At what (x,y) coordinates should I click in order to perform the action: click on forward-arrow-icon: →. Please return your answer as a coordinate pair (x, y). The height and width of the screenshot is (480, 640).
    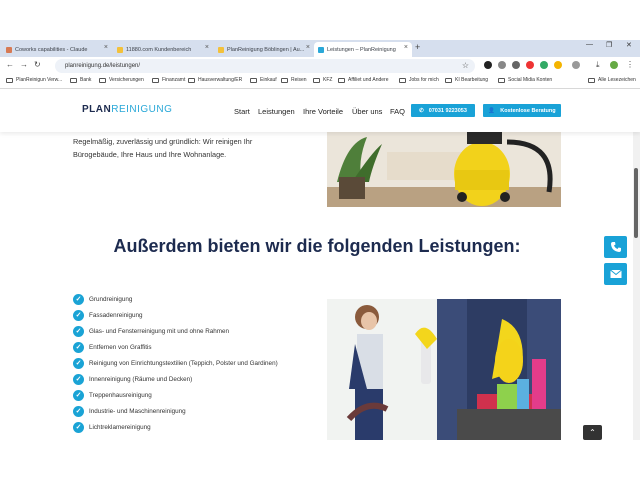
    Looking at the image, I should click on (24, 64).